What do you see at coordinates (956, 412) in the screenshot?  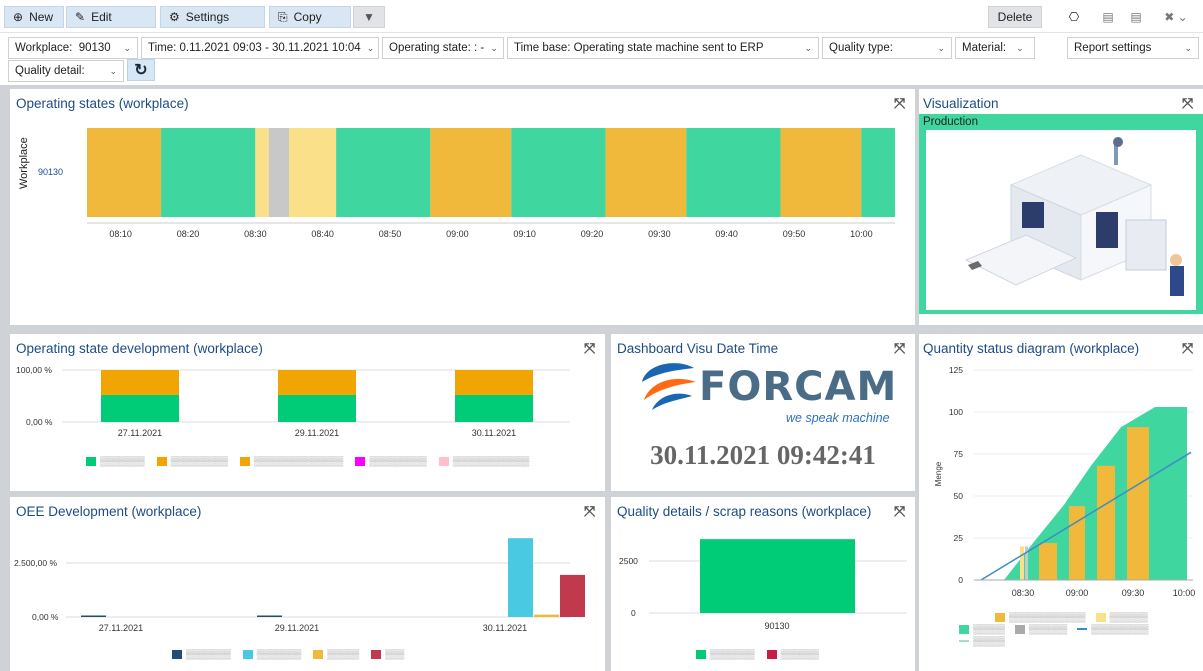 I see `tick-label: 100` at bounding box center [956, 412].